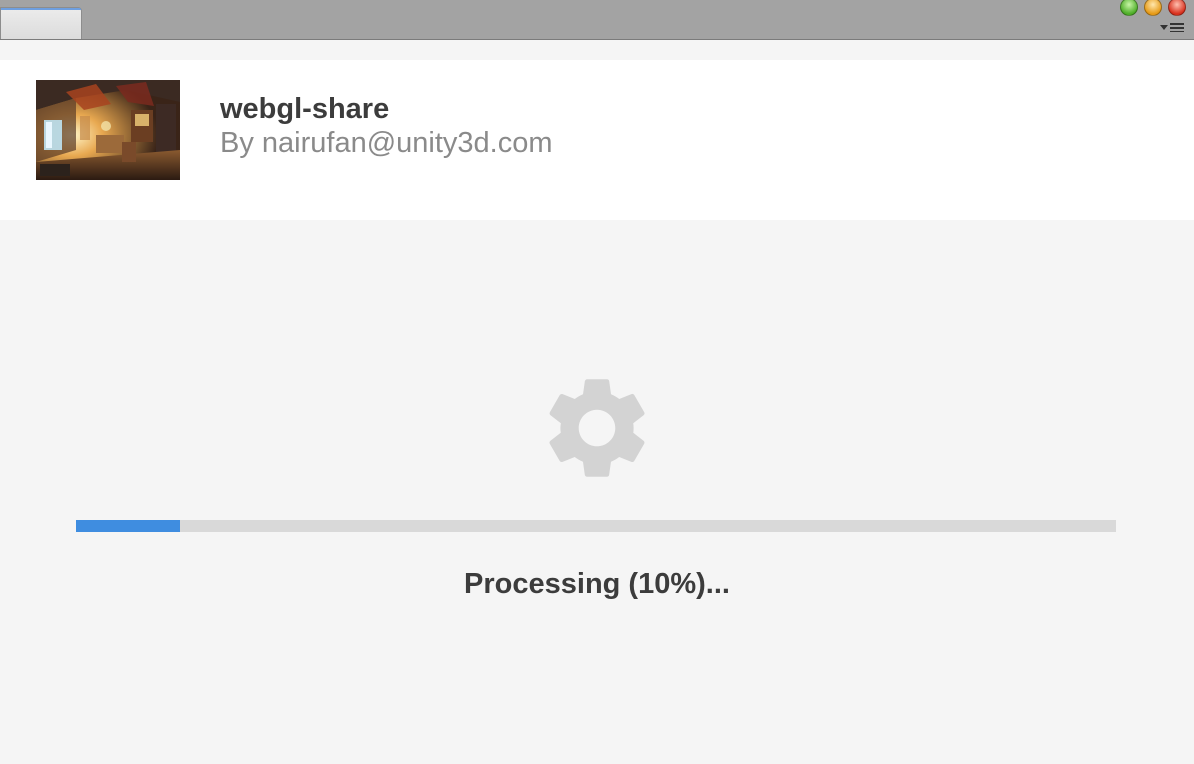 This screenshot has width=1194, height=764. I want to click on close-icon, so click(1177, 8).